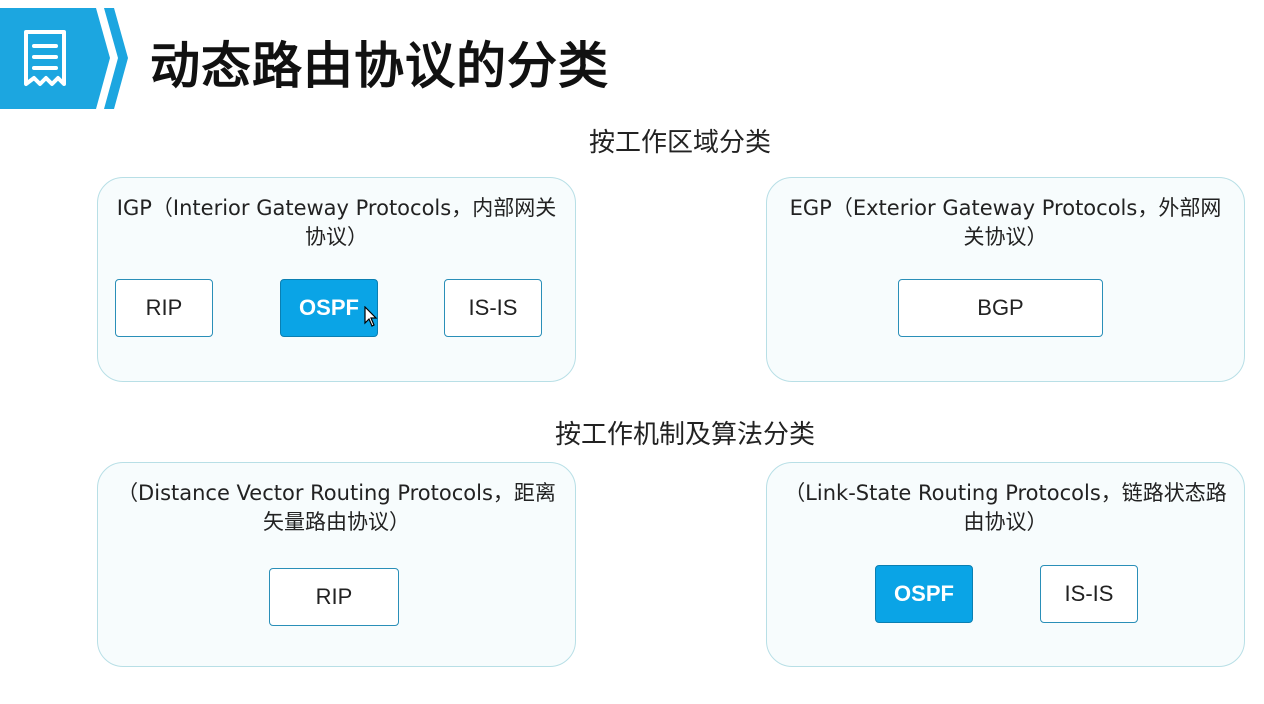 The image size is (1264, 704). Describe the element at coordinates (336, 208) in the screenshot. I see `panel-igp-desc-line1: IGP（Interior Gateway Protocols，内部网关` at that location.